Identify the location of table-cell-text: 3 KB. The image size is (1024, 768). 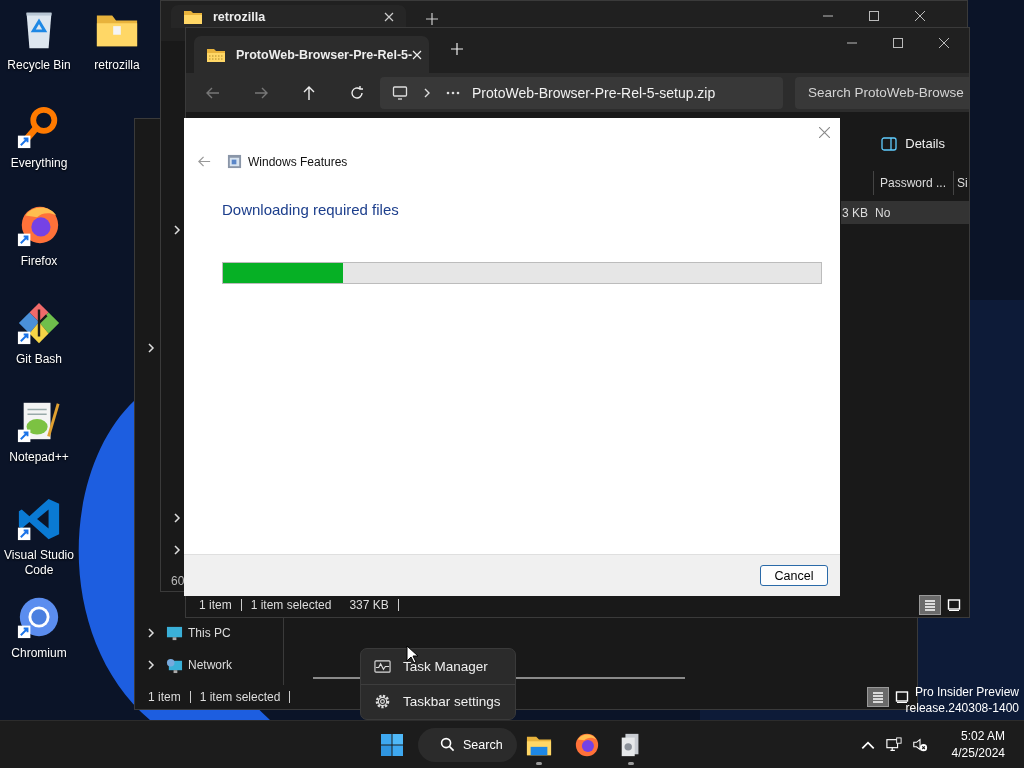
(855, 212).